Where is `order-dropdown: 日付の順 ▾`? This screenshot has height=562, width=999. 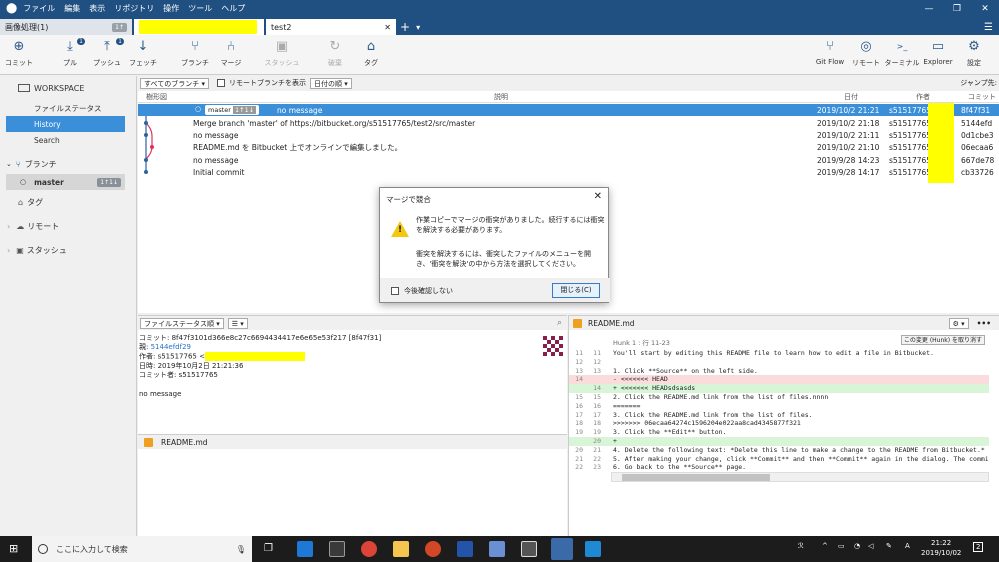 order-dropdown: 日付の順 ▾ is located at coordinates (330, 83).